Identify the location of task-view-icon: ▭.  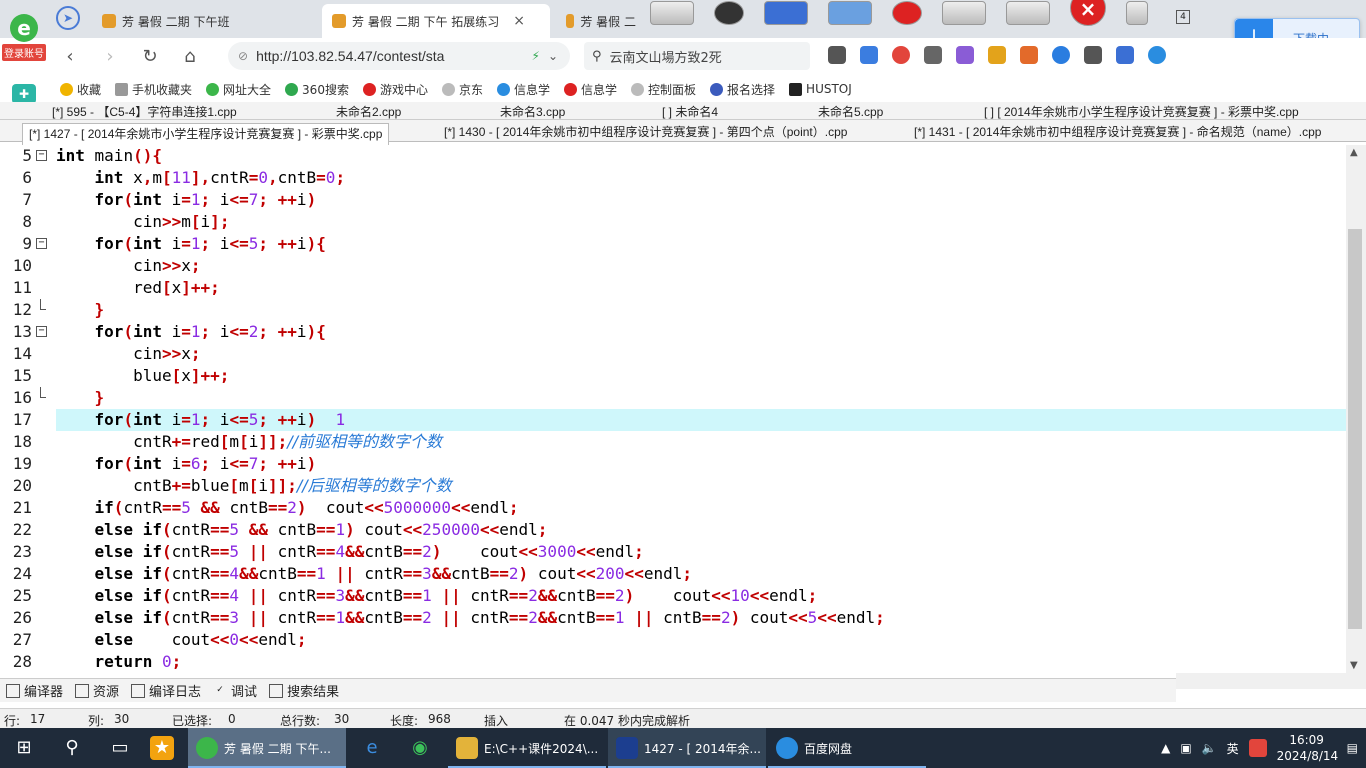
(120, 748).